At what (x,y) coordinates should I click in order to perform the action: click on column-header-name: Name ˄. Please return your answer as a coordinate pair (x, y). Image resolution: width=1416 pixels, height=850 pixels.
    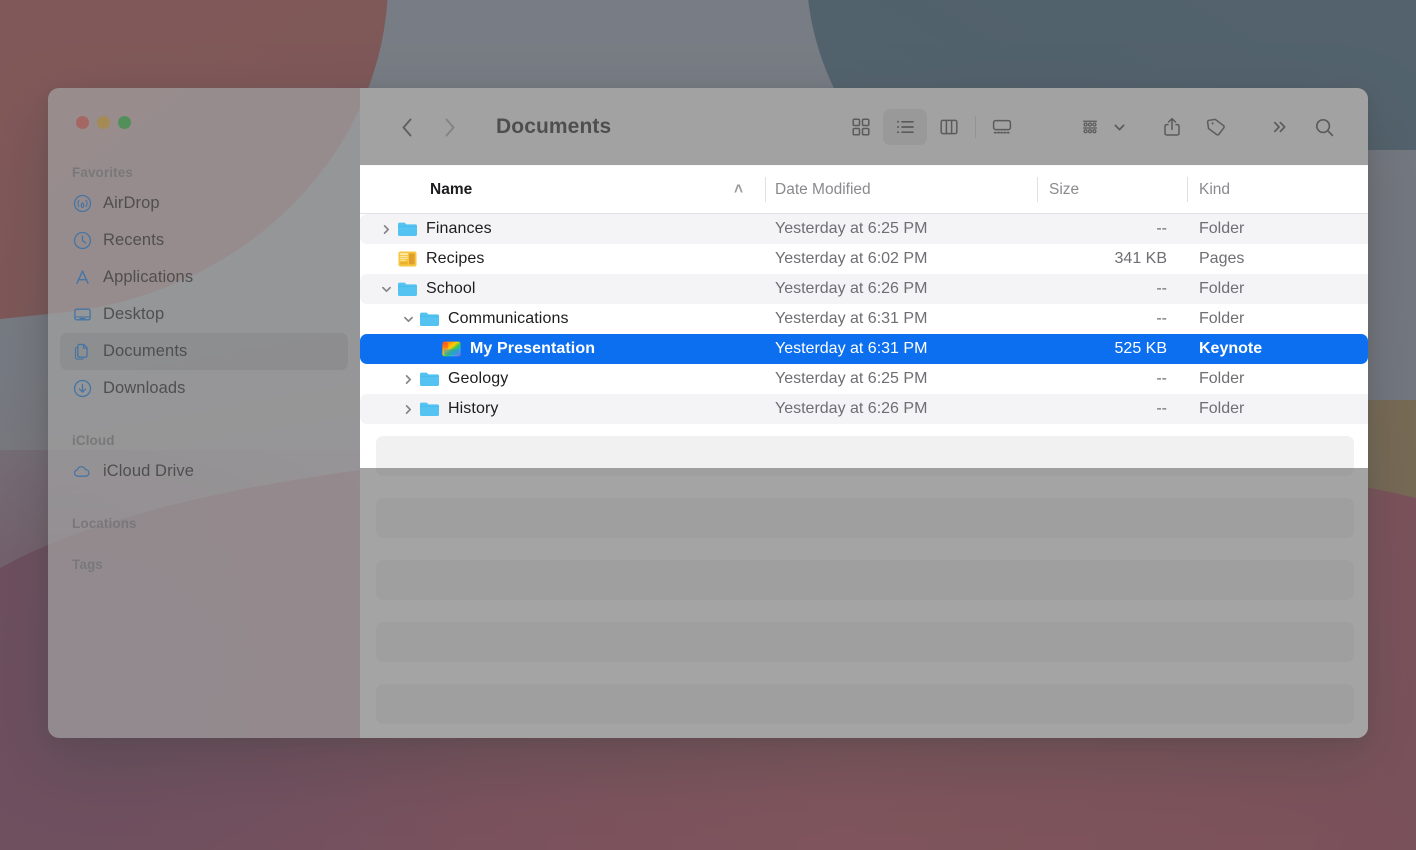
    Looking at the image, I should click on (562, 189).